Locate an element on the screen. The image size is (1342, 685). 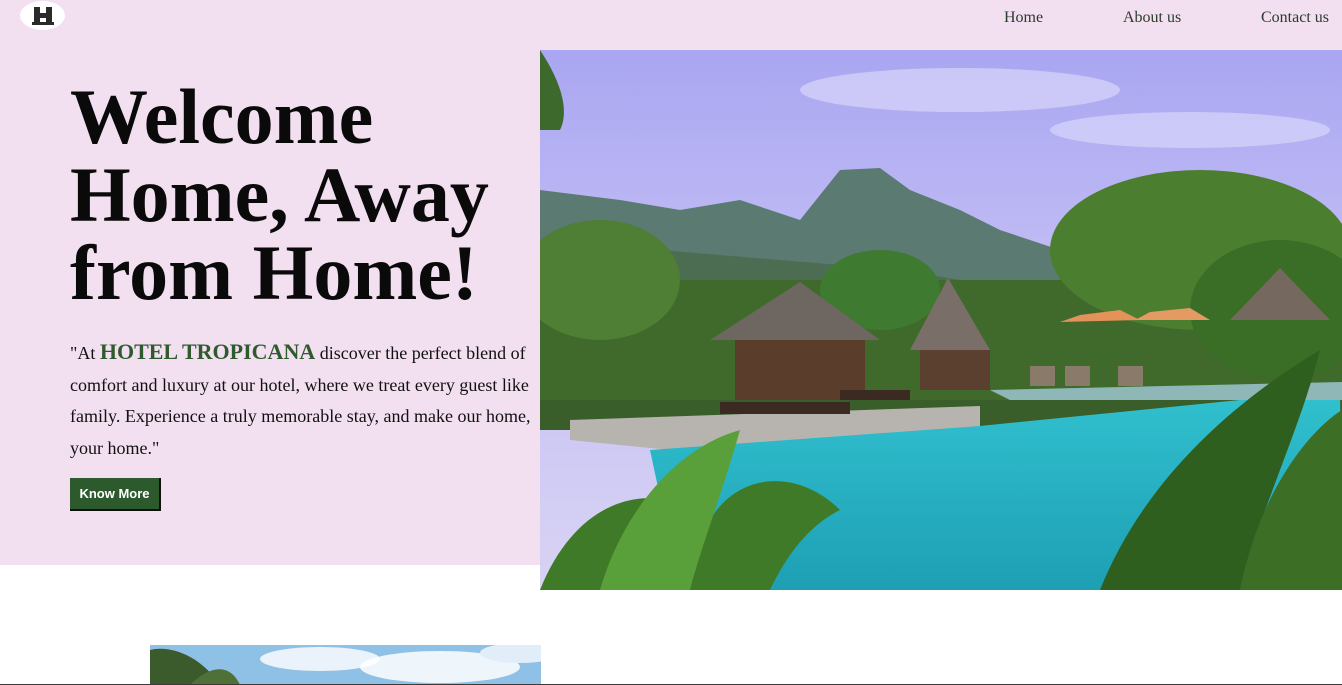
hero-headline: Welcome Home, Away from Home! is located at coordinates (279, 194).